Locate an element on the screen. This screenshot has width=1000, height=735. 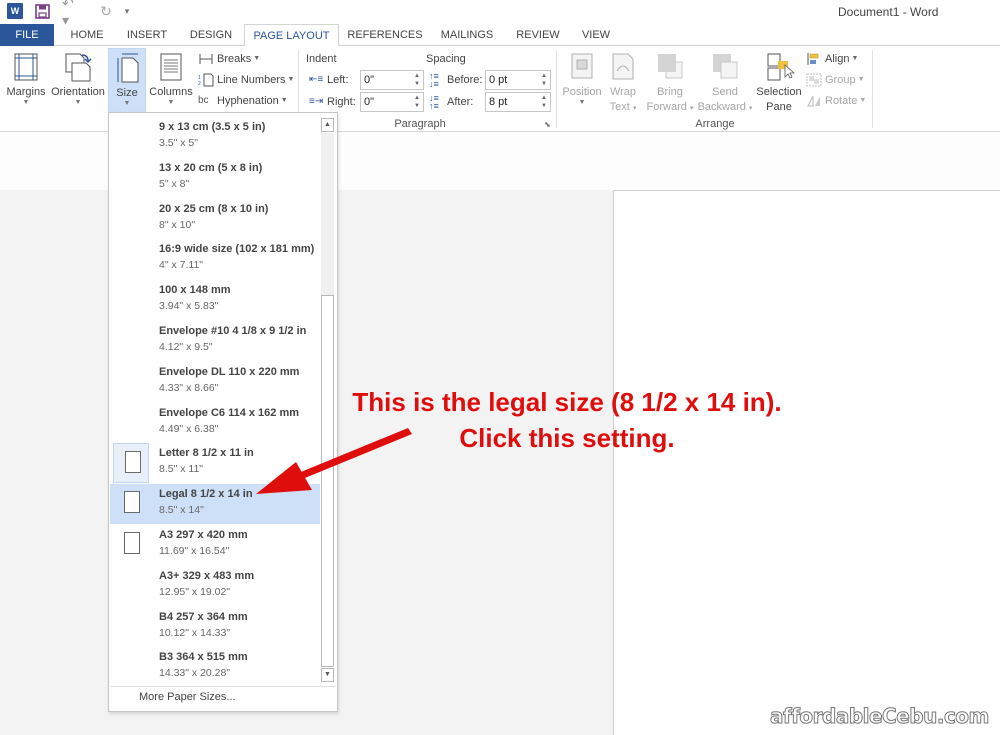
rotate-label: Rotate is located at coordinates (841, 101).